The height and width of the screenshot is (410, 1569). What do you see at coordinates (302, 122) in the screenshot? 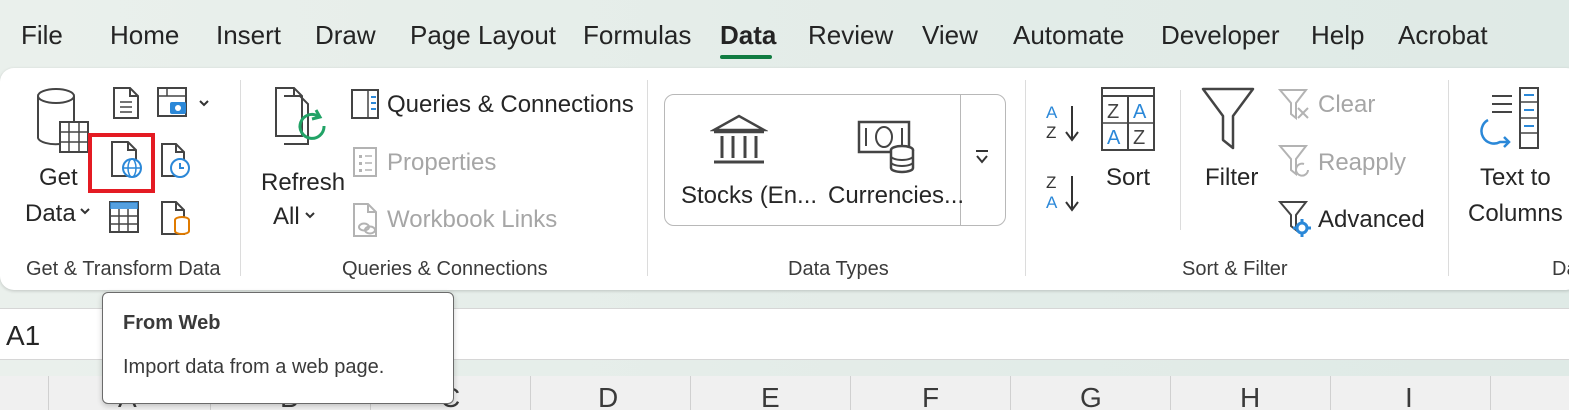
I see `refresh-all-icon` at bounding box center [302, 122].